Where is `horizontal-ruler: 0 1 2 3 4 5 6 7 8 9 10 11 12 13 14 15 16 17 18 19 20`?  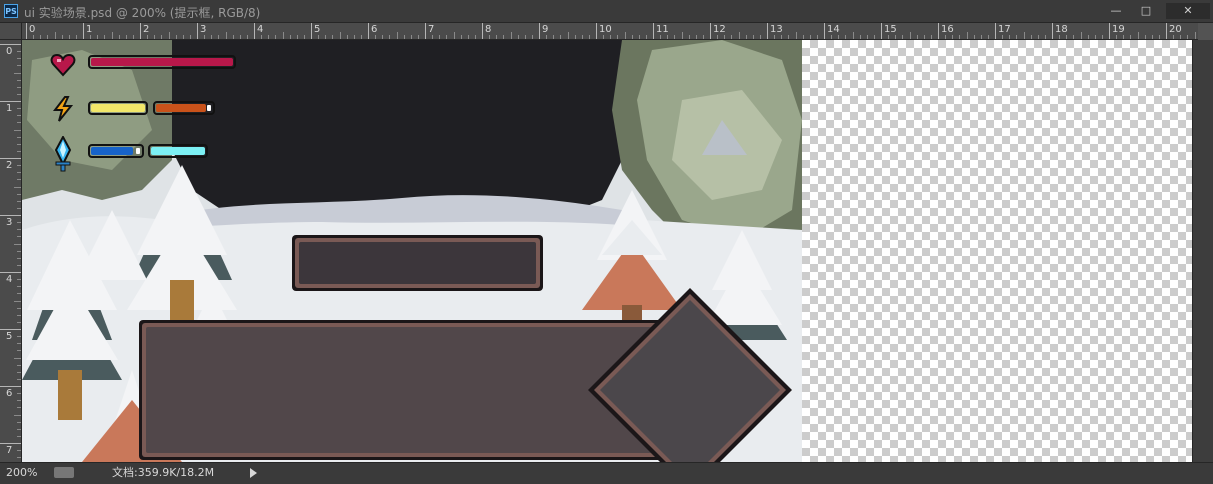
horizontal-ruler: 0 1 2 3 4 5 6 7 8 9 10 11 12 13 14 15 16 17 18 19 20 is located at coordinates (610, 31).